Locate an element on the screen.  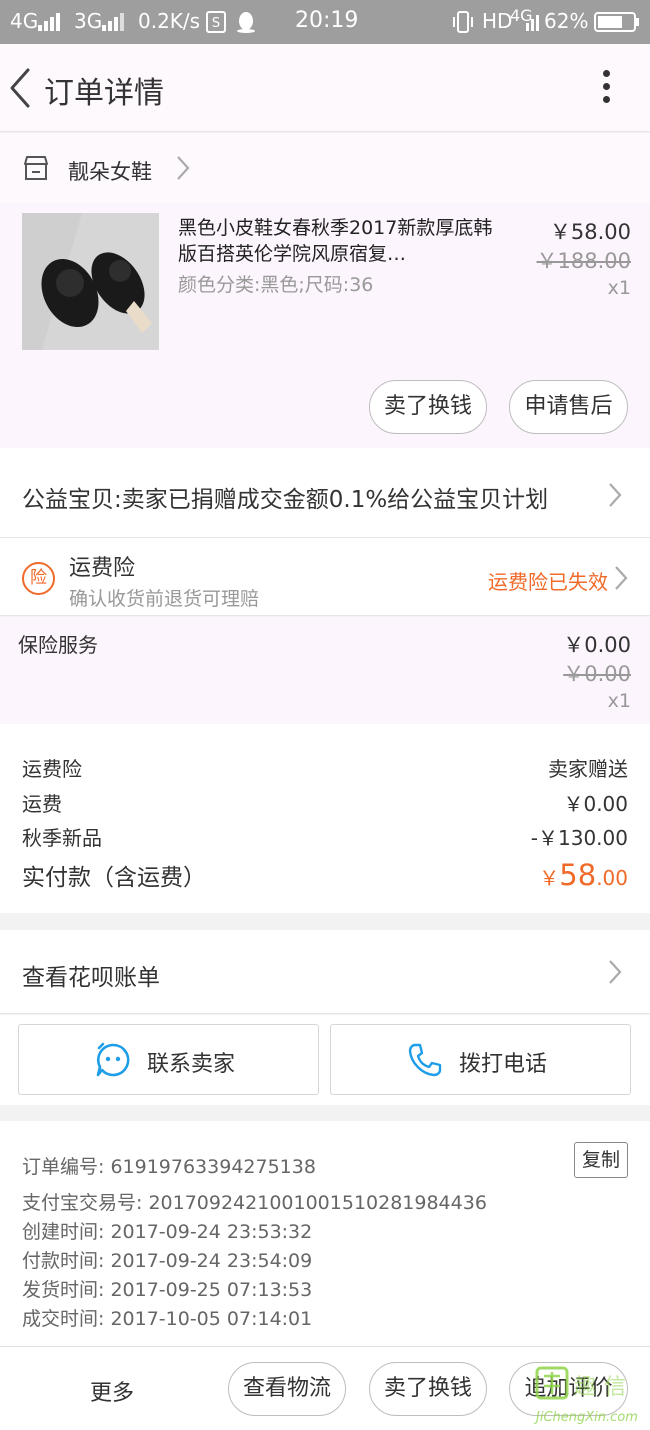
summary-value: ￥0.00 is located at coordinates (595, 804).